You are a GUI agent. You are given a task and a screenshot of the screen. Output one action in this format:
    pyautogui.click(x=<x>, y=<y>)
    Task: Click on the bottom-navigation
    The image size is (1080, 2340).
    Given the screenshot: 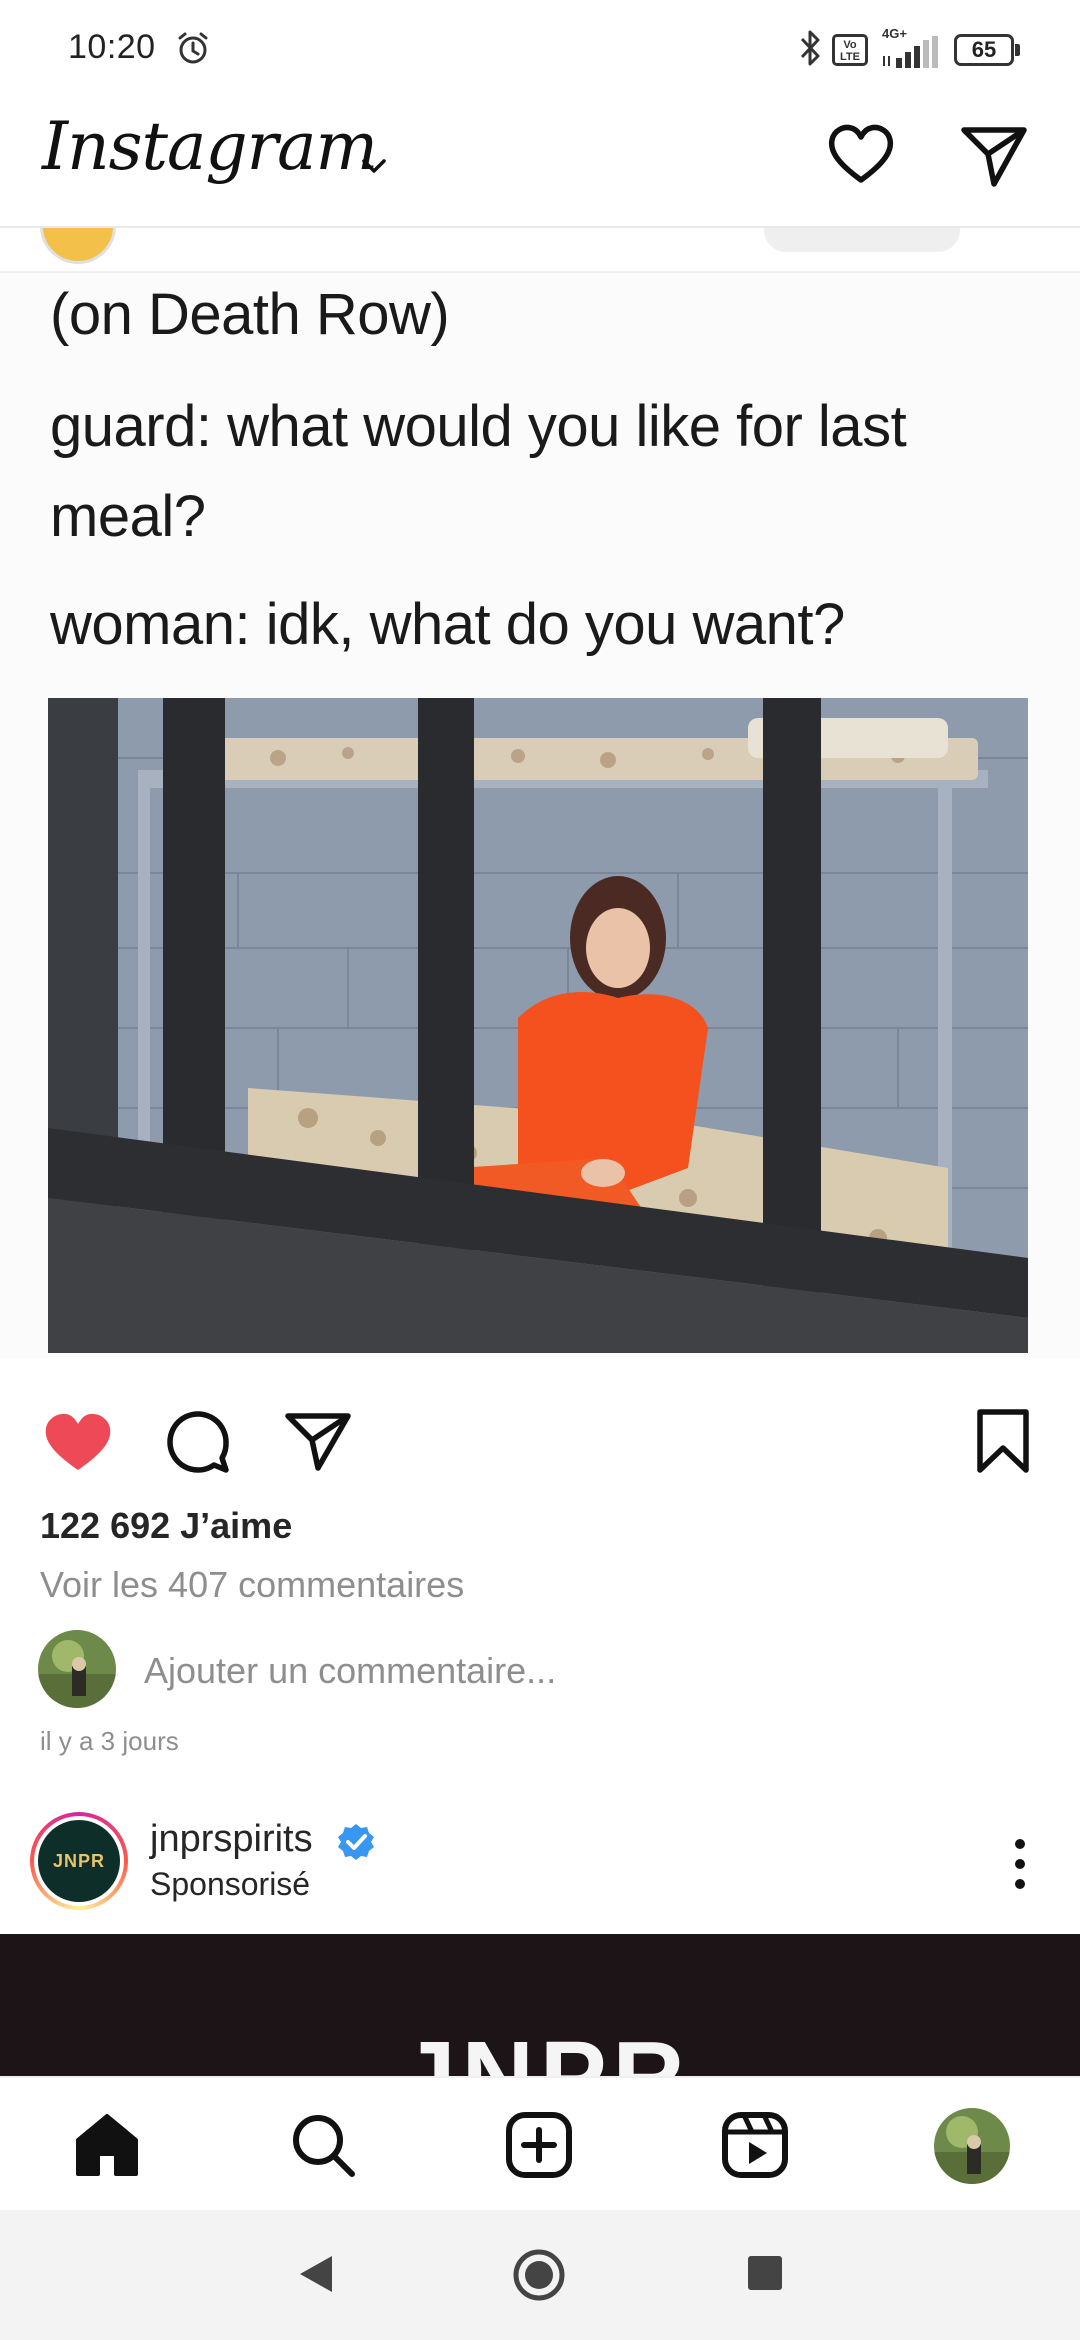 What is the action you would take?
    pyautogui.click(x=540, y=2143)
    